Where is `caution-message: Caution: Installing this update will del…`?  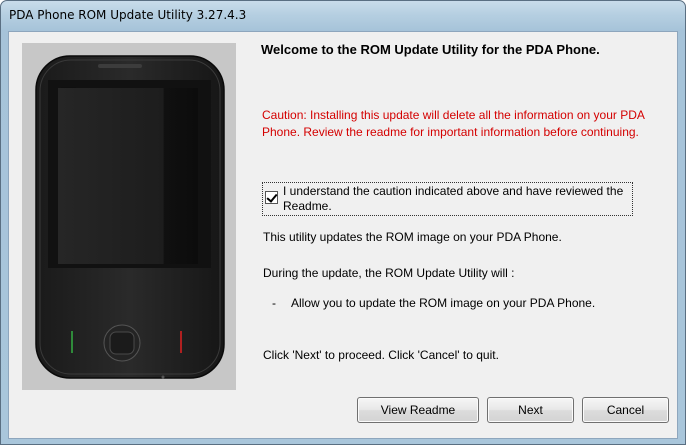 caution-message: Caution: Installing this update will del… is located at coordinates (453, 123).